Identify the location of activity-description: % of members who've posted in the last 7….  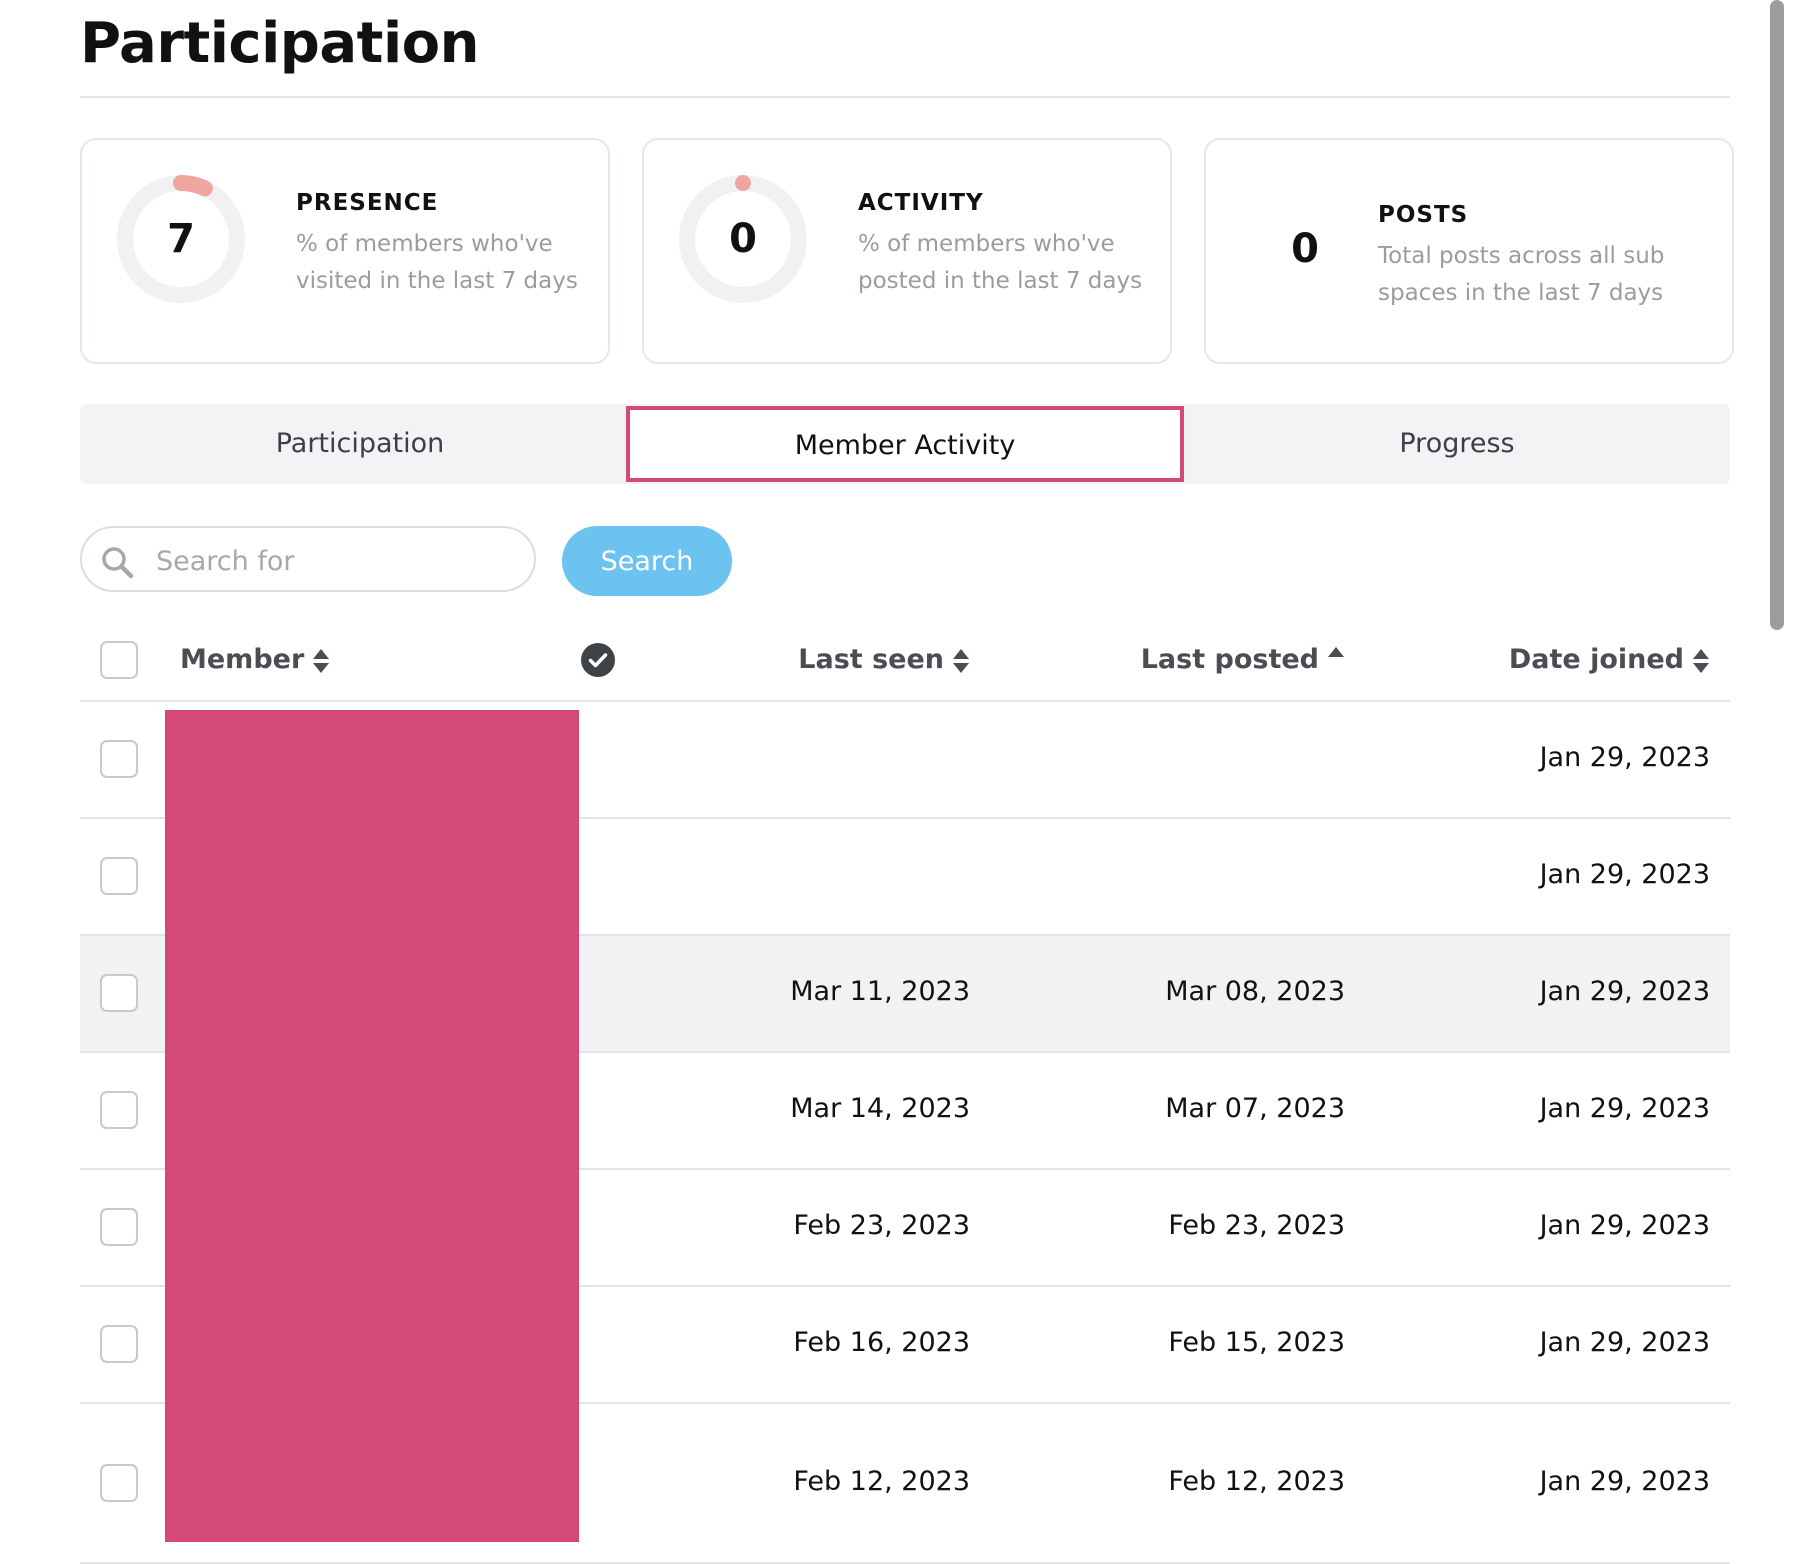
(1000, 262).